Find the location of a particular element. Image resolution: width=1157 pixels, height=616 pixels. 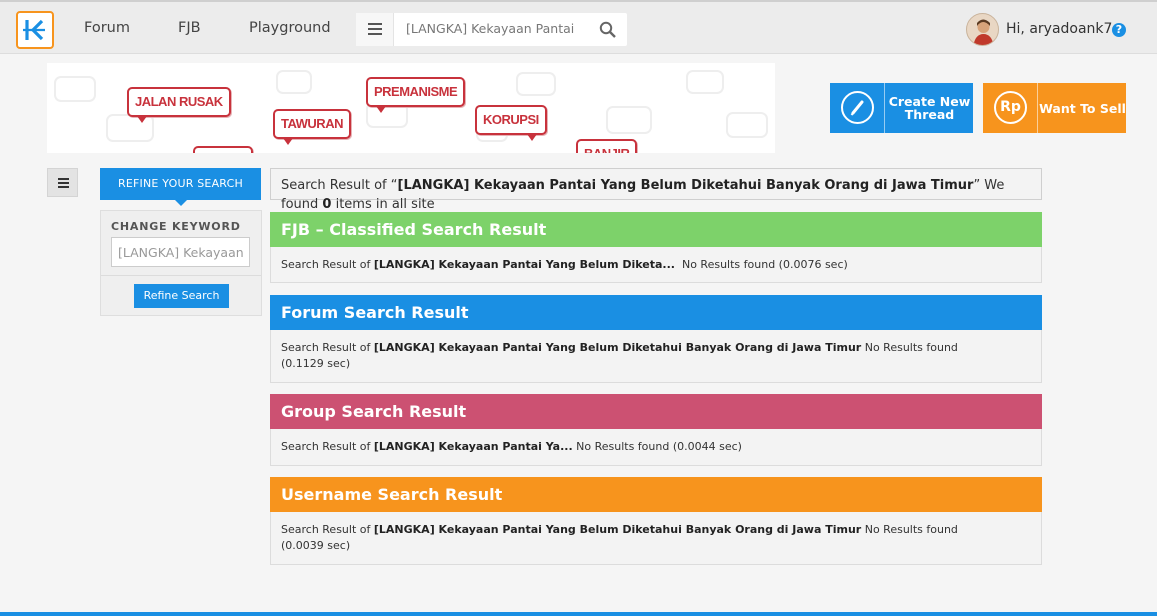

search-bar is located at coordinates (491, 29).